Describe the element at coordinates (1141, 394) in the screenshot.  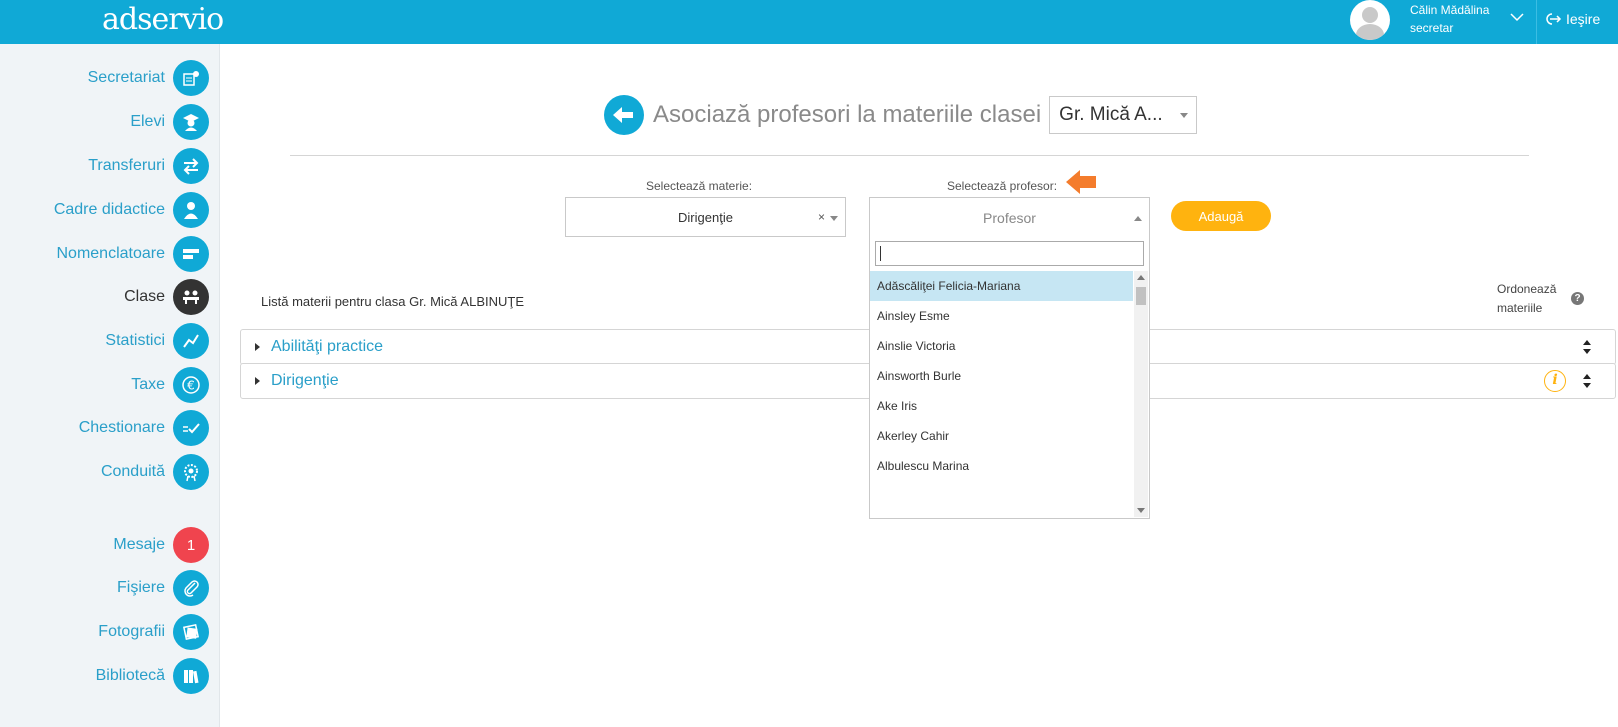
I see `dropdown-scrollbar` at that location.